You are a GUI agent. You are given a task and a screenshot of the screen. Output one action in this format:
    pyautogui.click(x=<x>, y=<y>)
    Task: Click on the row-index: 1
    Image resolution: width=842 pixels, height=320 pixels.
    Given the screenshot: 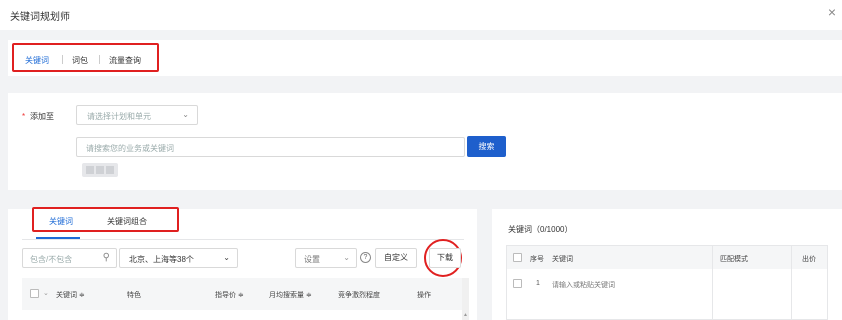 What is the action you would take?
    pyautogui.click(x=538, y=283)
    